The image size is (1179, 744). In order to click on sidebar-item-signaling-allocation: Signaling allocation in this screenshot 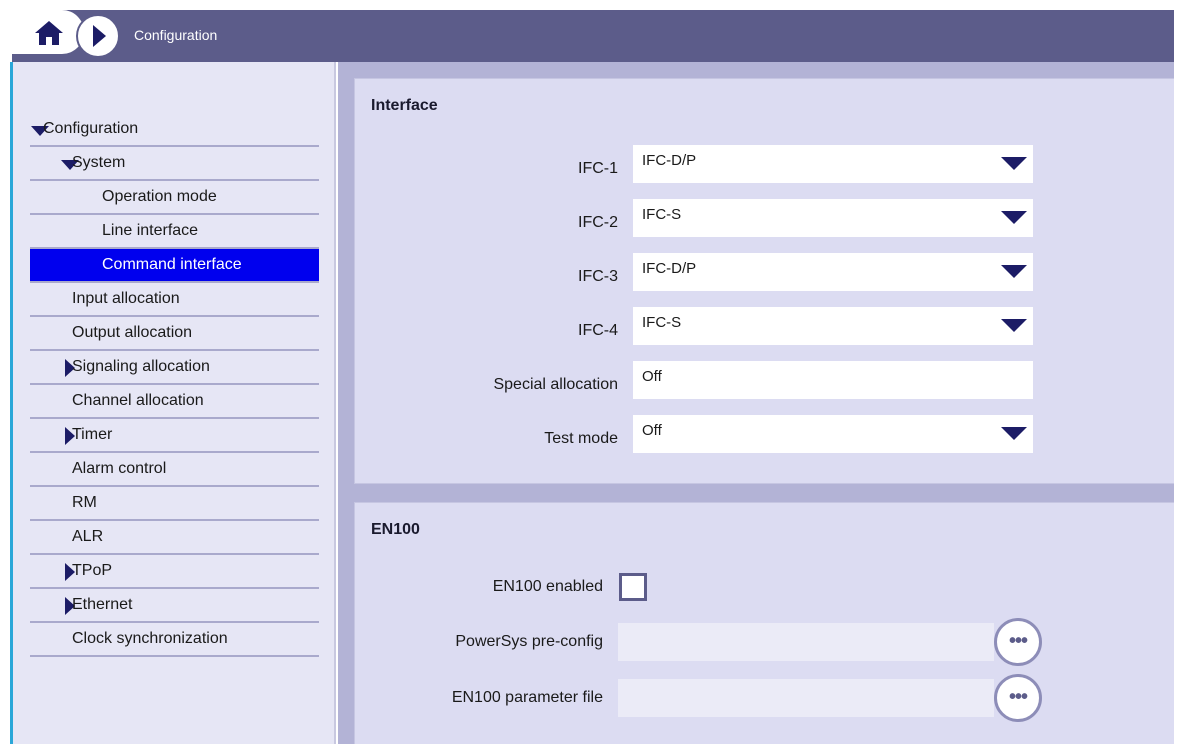, I will do `click(174, 368)`.